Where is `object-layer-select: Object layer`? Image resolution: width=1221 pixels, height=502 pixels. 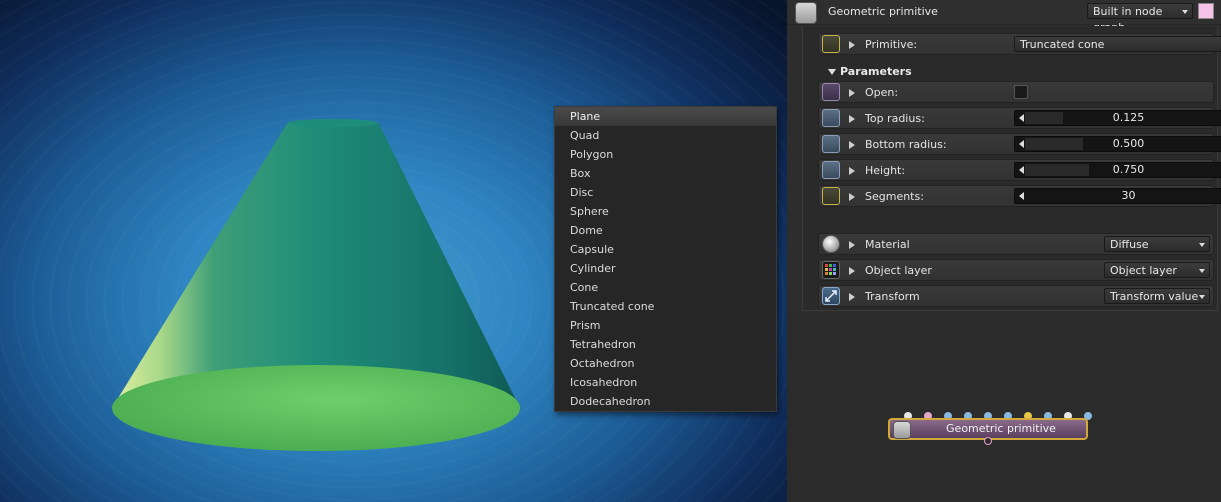
object-layer-select: Object layer is located at coordinates (1157, 270).